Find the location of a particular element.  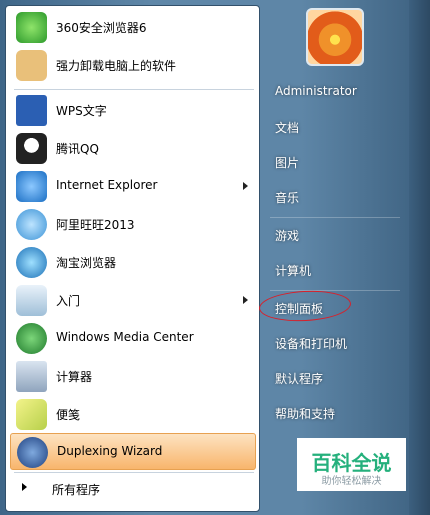

program-item-qq: 腾讯QQ is located at coordinates (133, 148).